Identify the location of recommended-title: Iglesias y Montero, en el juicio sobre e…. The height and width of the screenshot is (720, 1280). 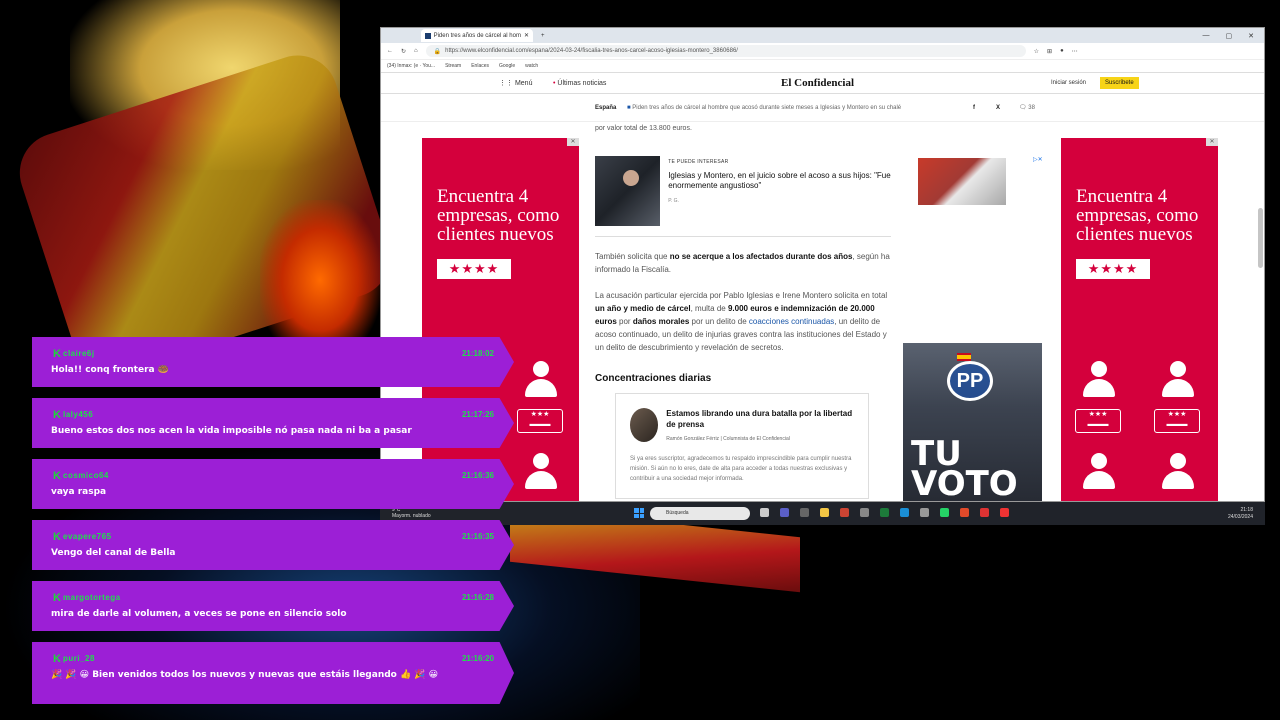
(779, 181).